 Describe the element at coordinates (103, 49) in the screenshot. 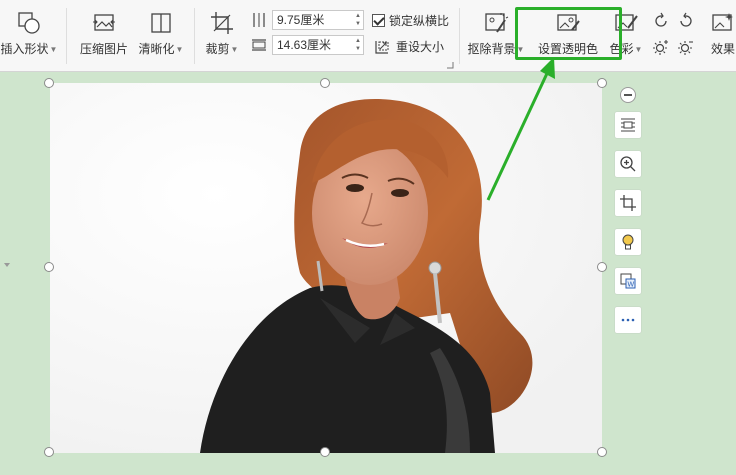

I see `compress-picture-label: 压缩图片` at that location.